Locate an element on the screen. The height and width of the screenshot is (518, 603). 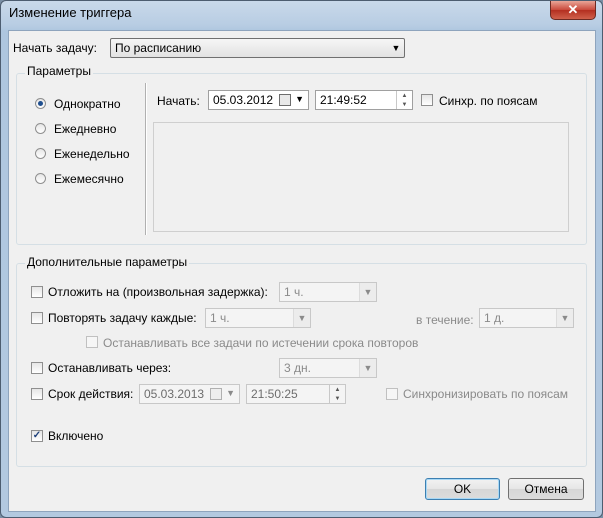
expire-checkbox is located at coordinates (37, 394).